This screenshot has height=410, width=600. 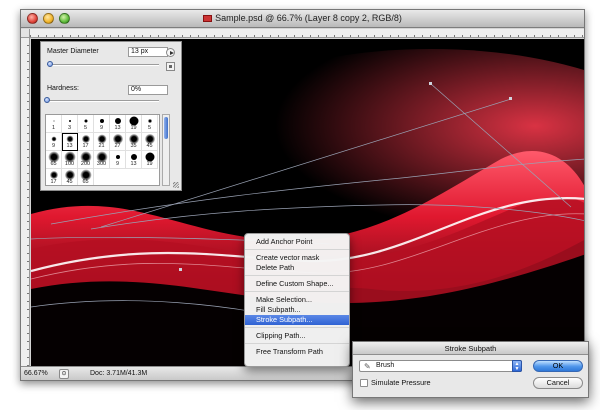 I want to click on select-arrows-icon: ▲ ▼, so click(x=517, y=366).